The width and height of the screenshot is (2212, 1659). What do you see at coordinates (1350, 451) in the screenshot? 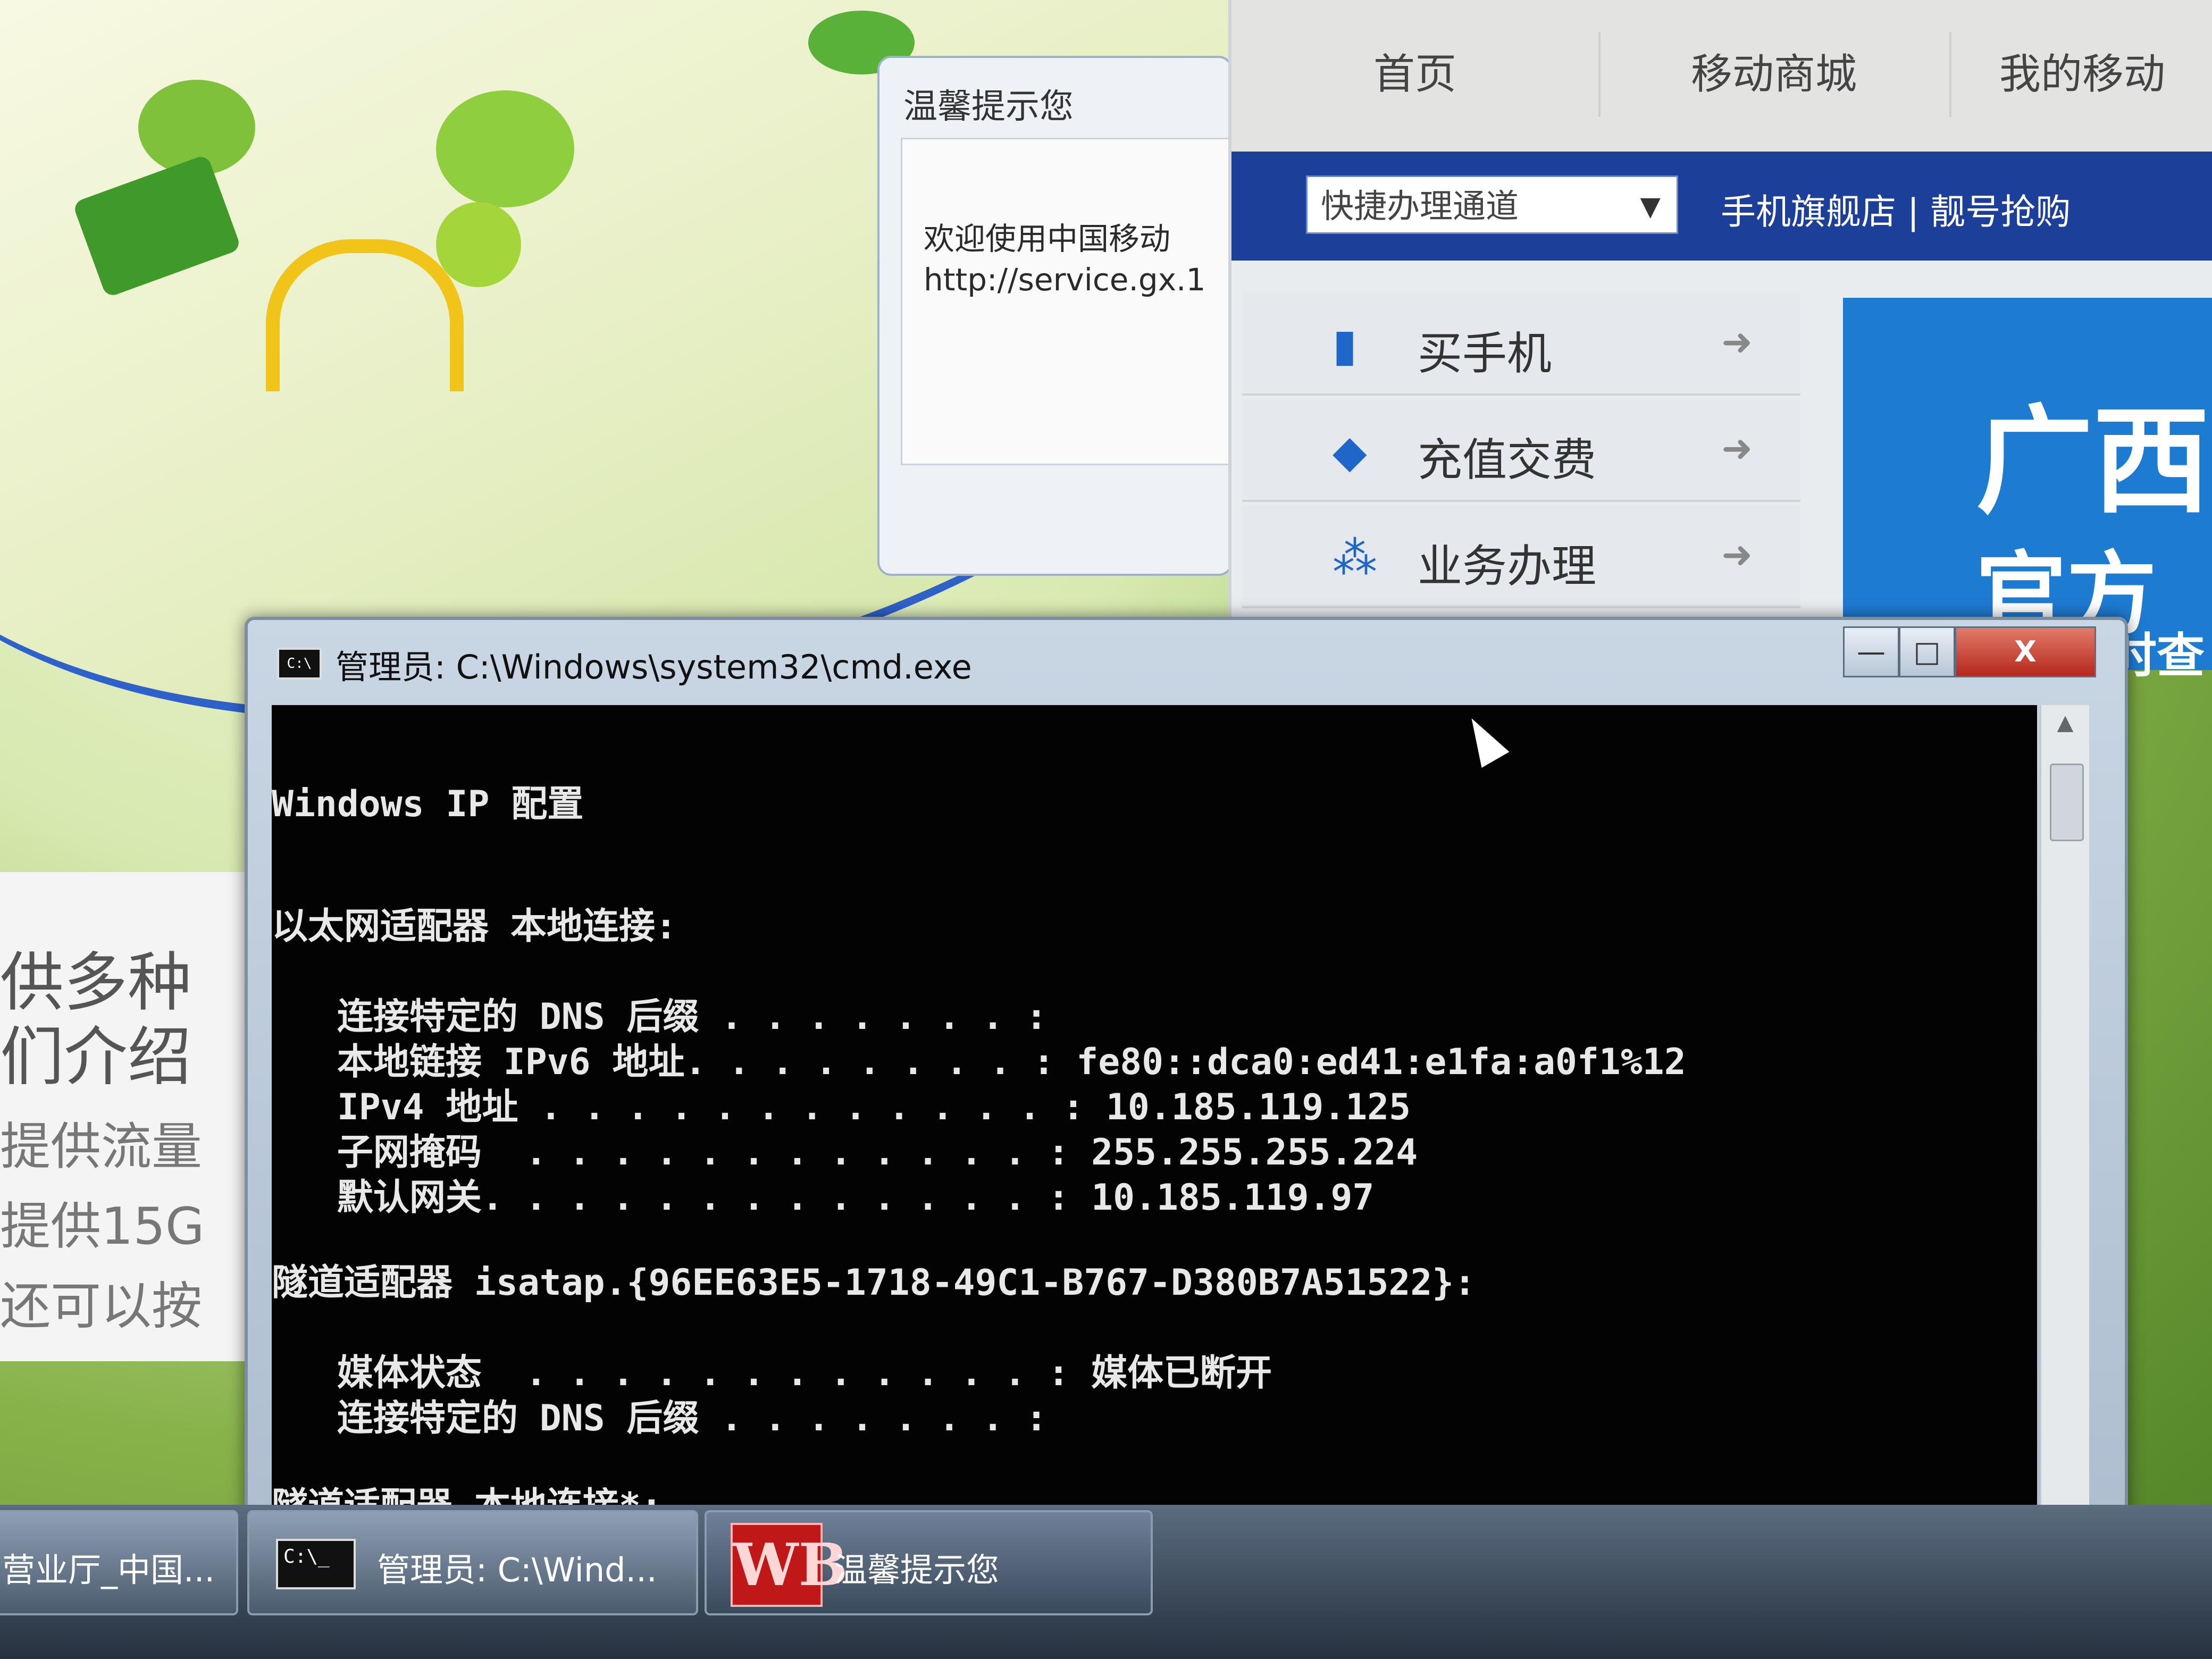
I see `card-icon: ◆` at bounding box center [1350, 451].